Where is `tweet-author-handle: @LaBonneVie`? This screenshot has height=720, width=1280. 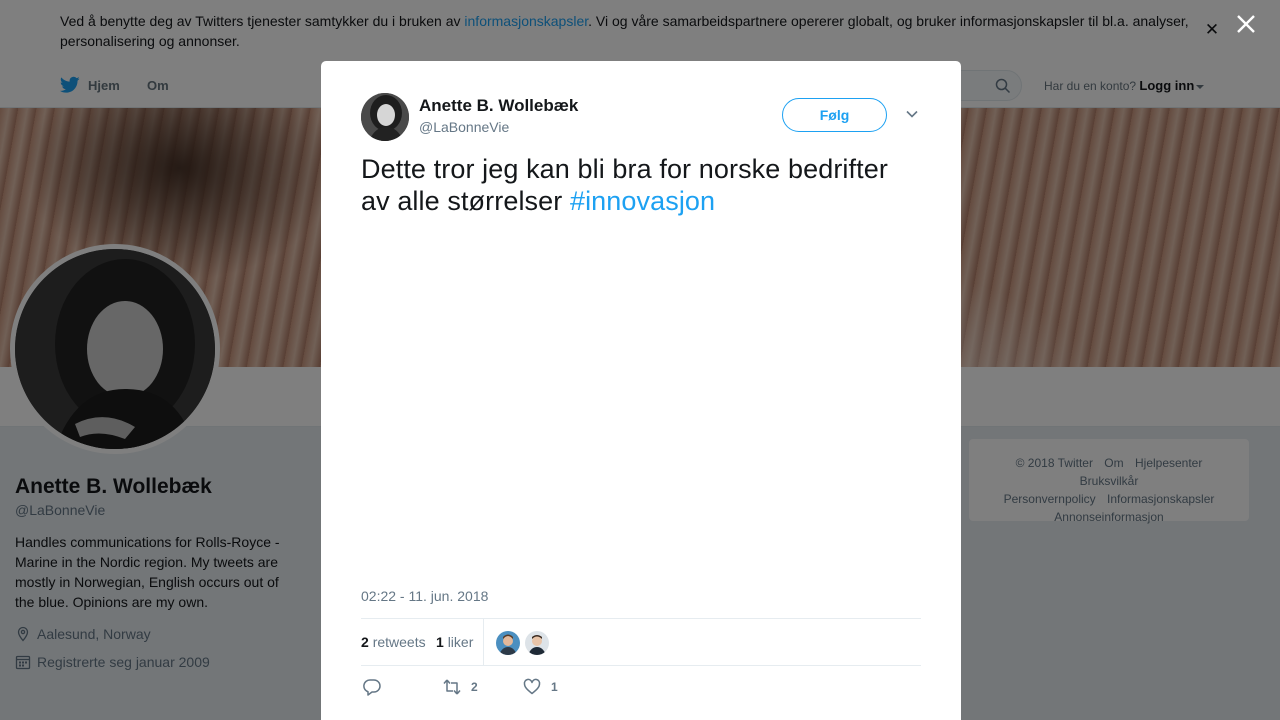
tweet-author-handle: @LaBonneVie is located at coordinates (464, 127).